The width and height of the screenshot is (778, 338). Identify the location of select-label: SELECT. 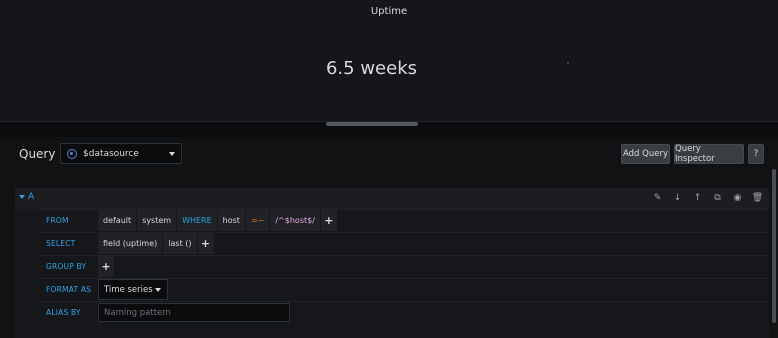
(61, 243).